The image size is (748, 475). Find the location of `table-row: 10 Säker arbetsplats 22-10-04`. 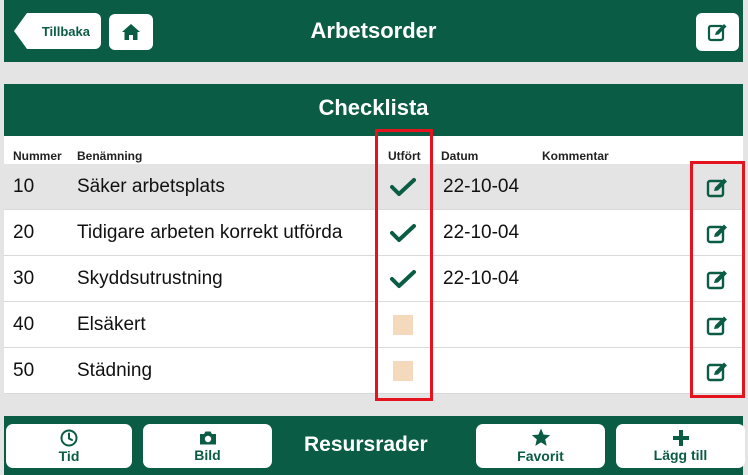

table-row: 10 Säker arbetsplats 22-10-04 is located at coordinates (373, 187).